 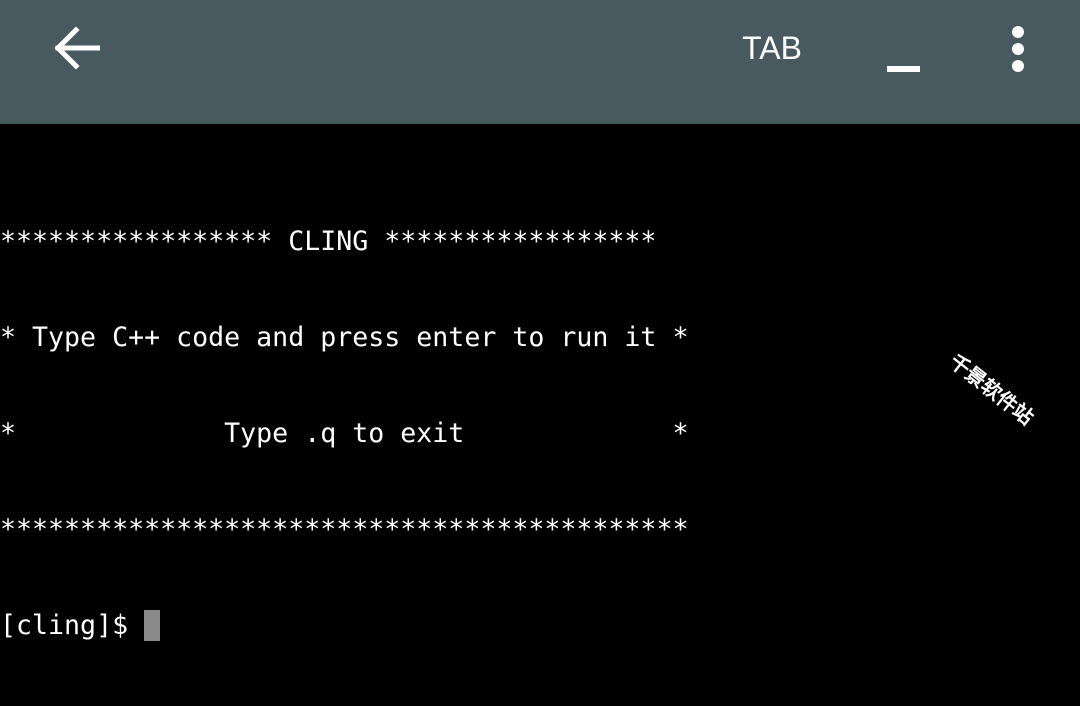 I want to click on text-cursor, so click(x=152, y=625).